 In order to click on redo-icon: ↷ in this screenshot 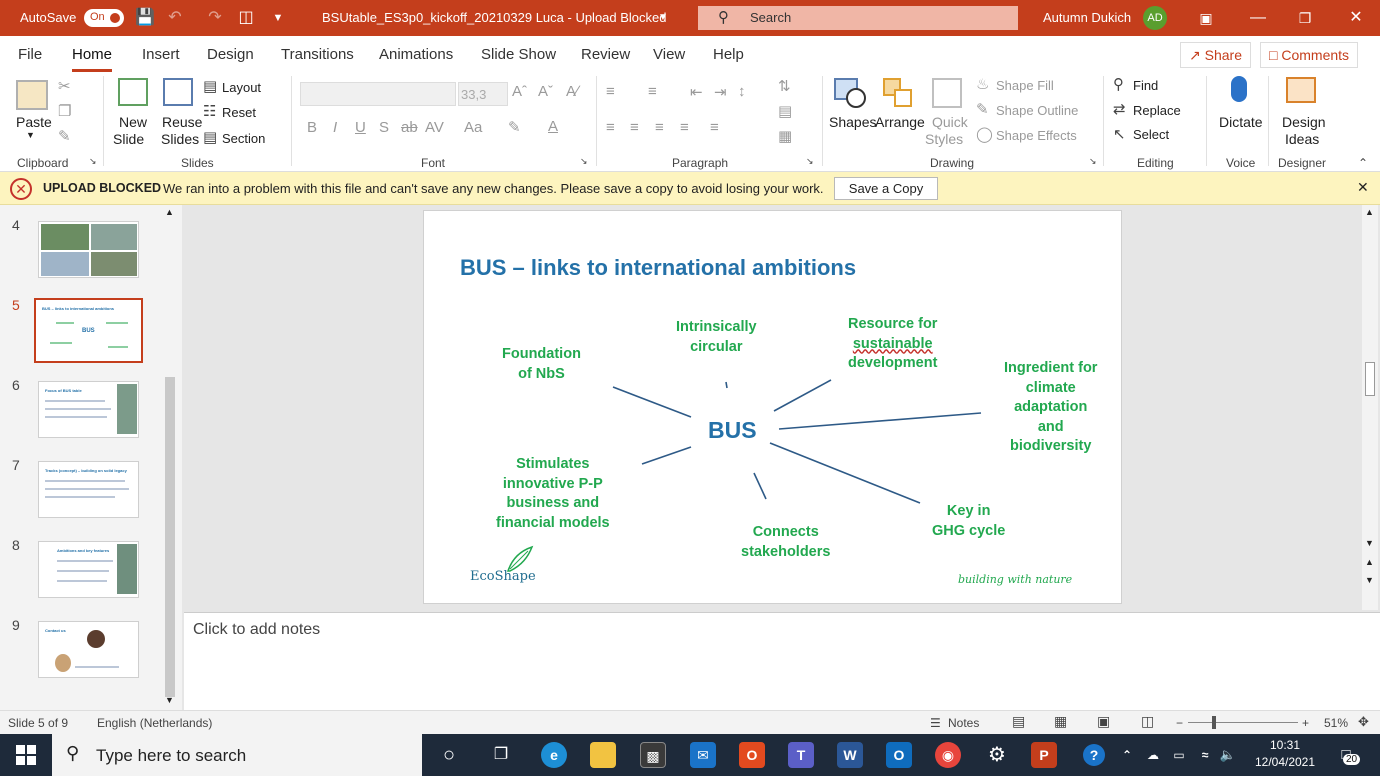, I will do `click(215, 18)`.